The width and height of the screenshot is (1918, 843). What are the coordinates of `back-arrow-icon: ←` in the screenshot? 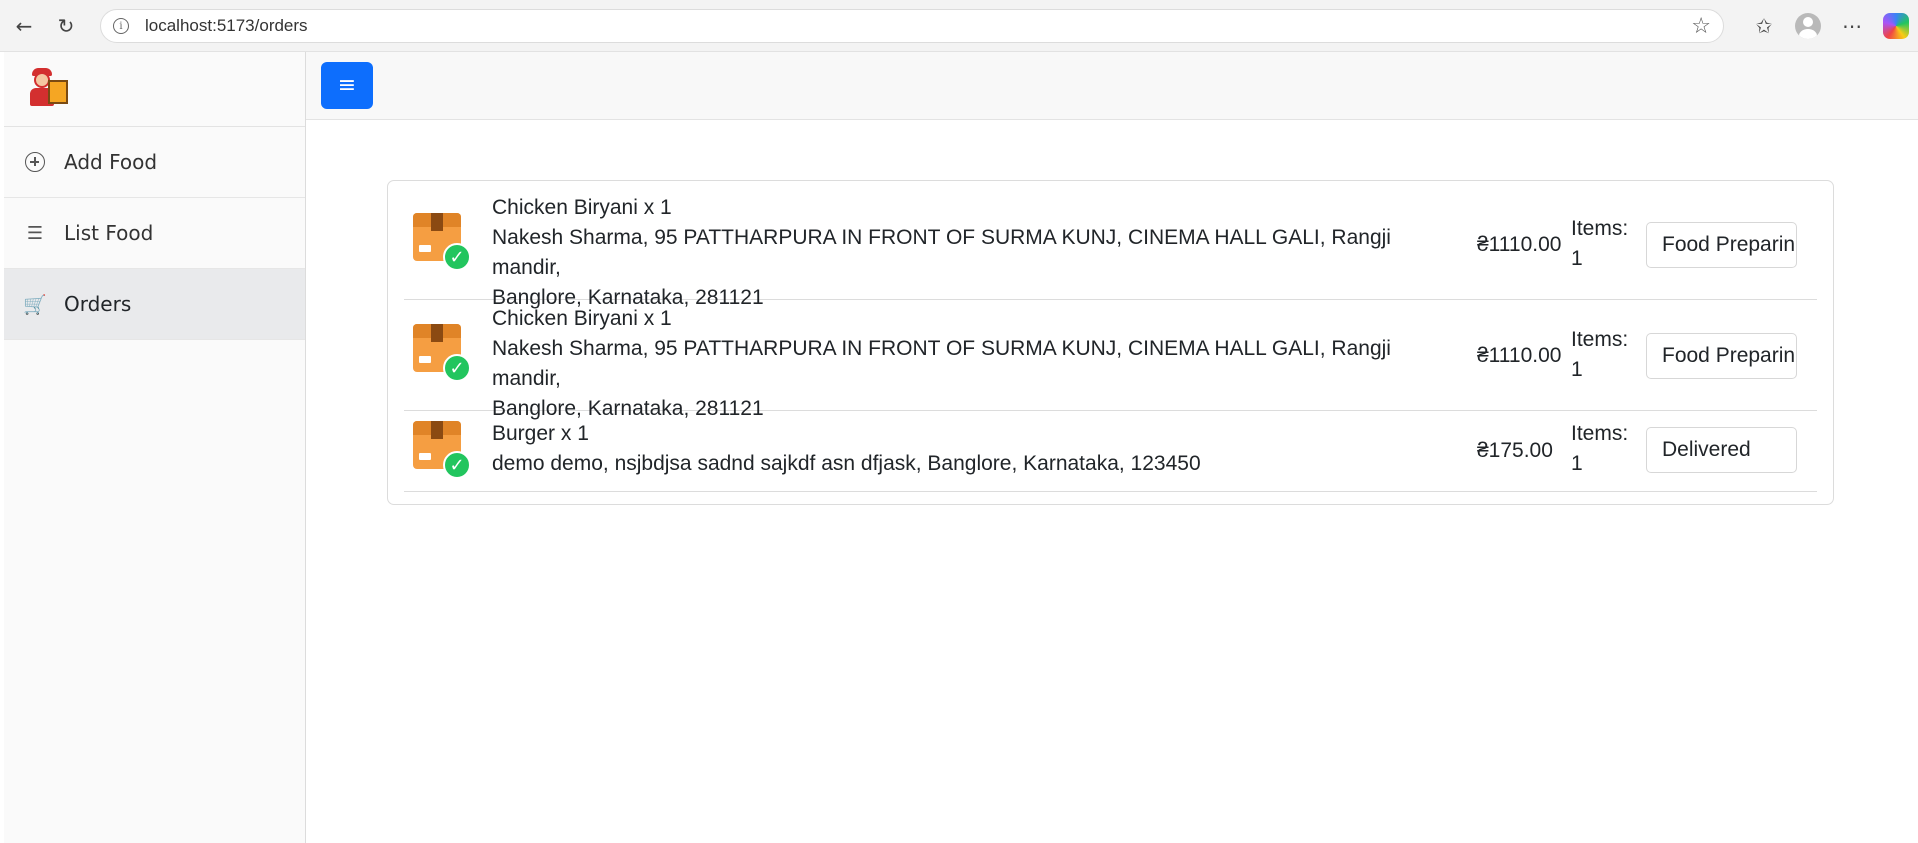 It's located at (24, 26).